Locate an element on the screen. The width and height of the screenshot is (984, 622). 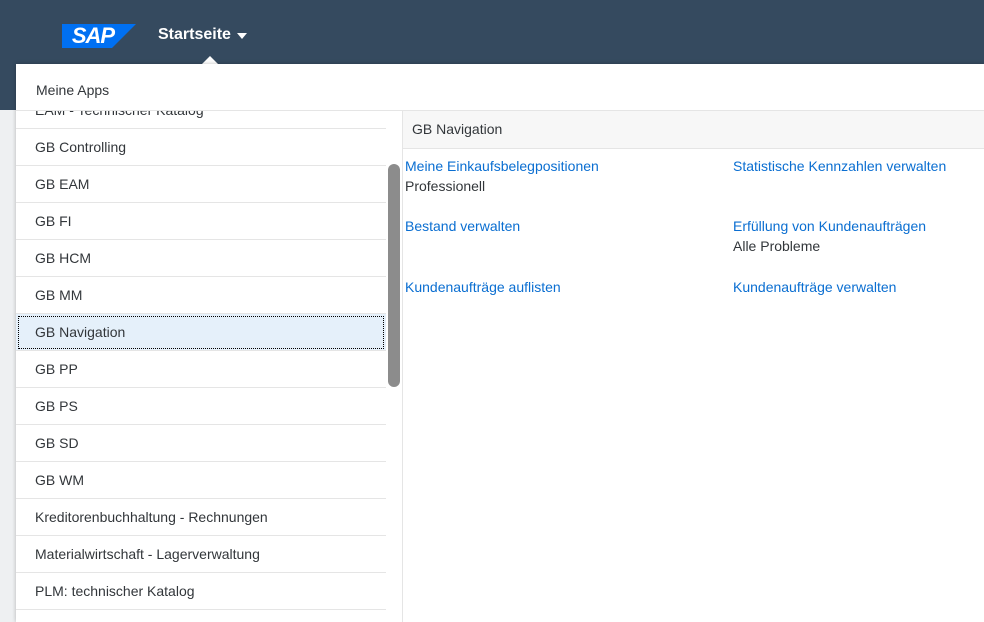
app-tile: Kundenaufträge auflisten is located at coordinates (483, 287).